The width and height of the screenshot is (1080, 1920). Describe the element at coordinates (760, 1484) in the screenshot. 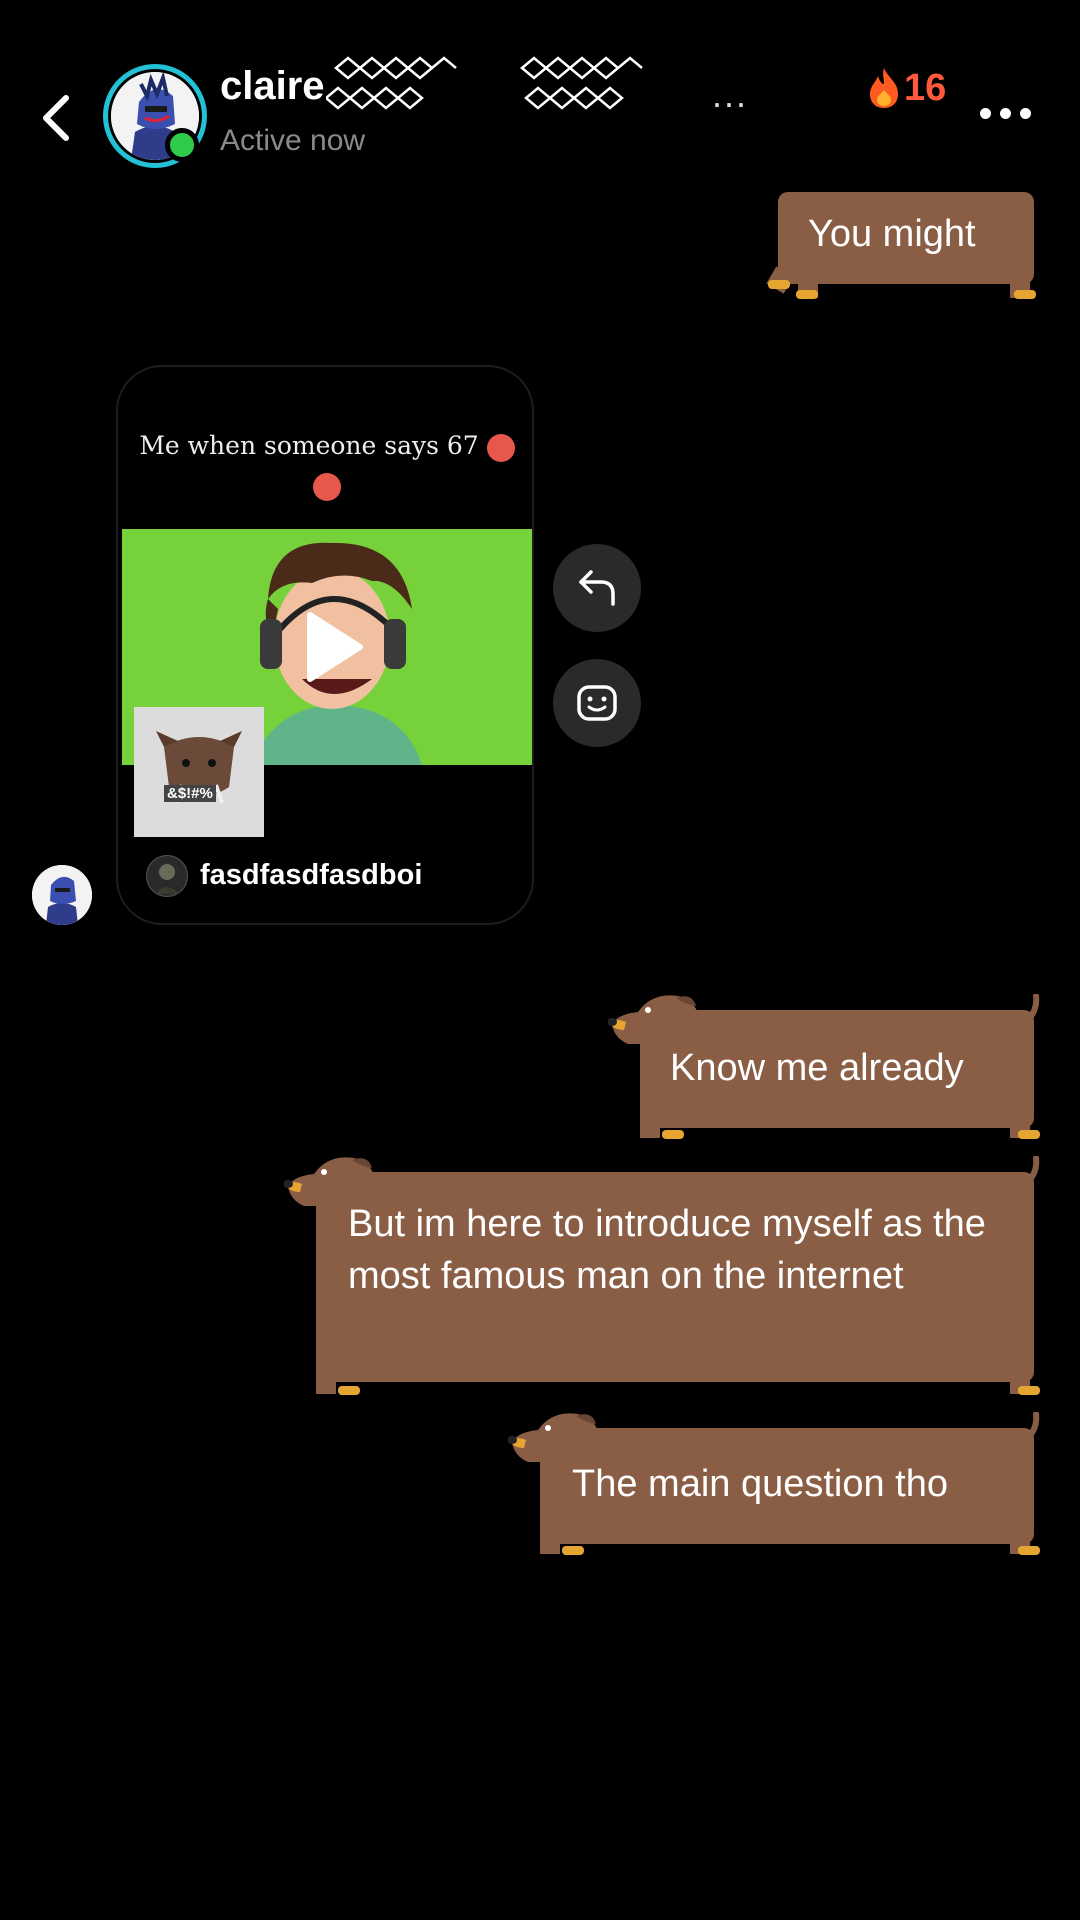

I see `message-text: The main question tho` at that location.